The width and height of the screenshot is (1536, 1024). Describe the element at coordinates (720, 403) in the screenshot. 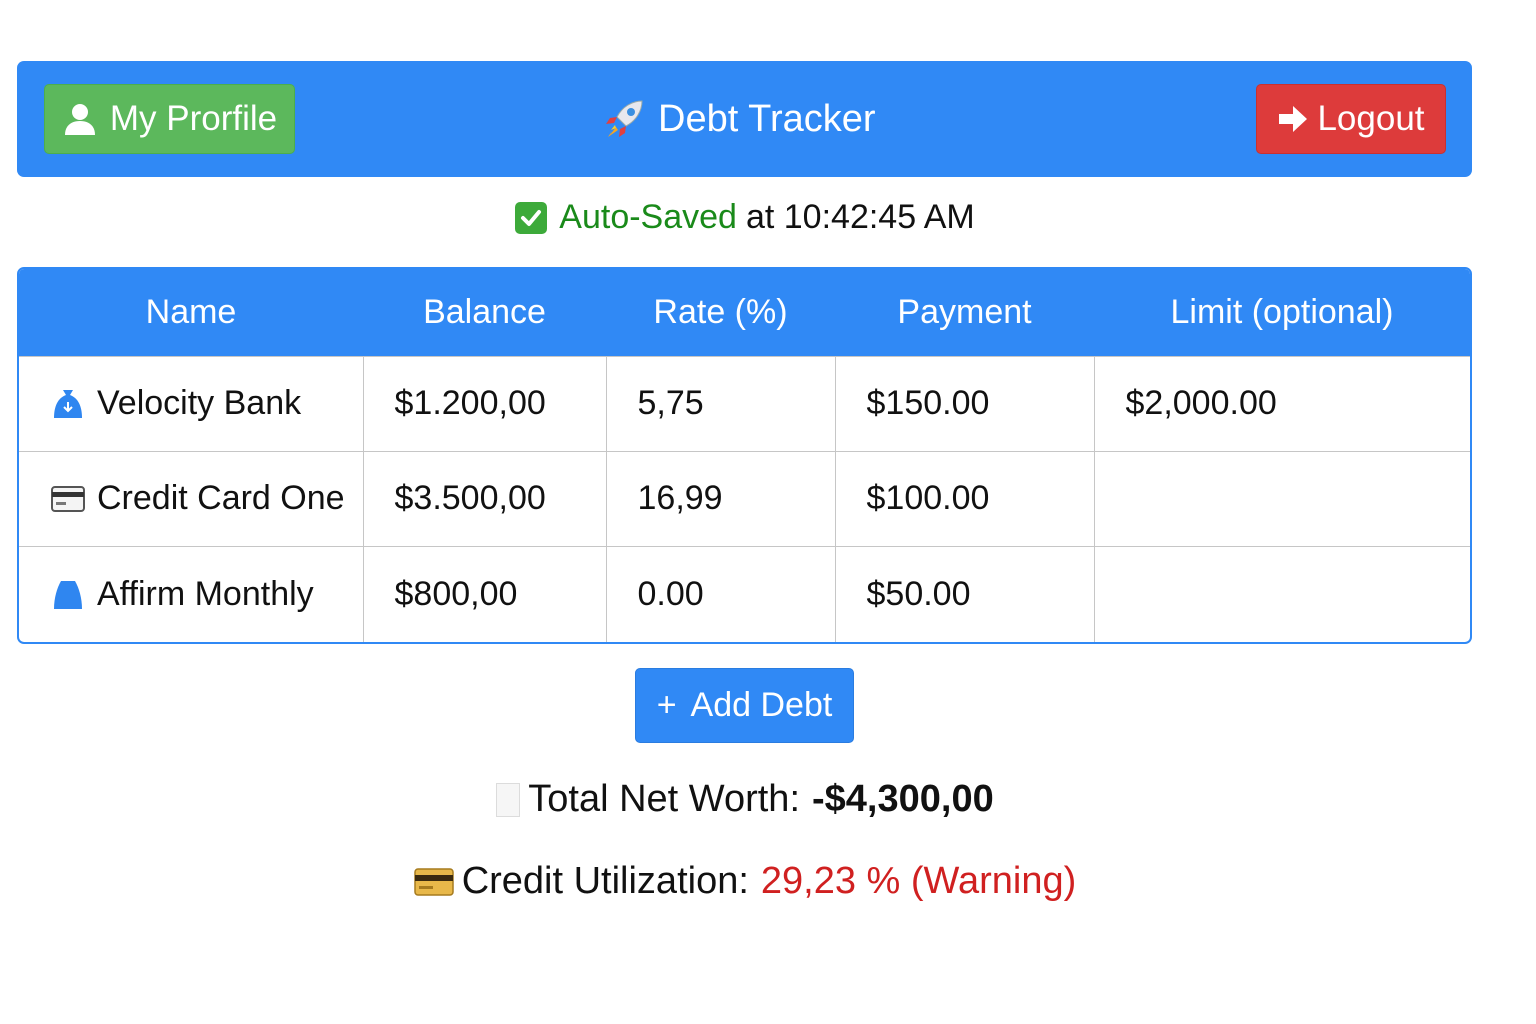

I see `rate-cell: 5,75` at that location.